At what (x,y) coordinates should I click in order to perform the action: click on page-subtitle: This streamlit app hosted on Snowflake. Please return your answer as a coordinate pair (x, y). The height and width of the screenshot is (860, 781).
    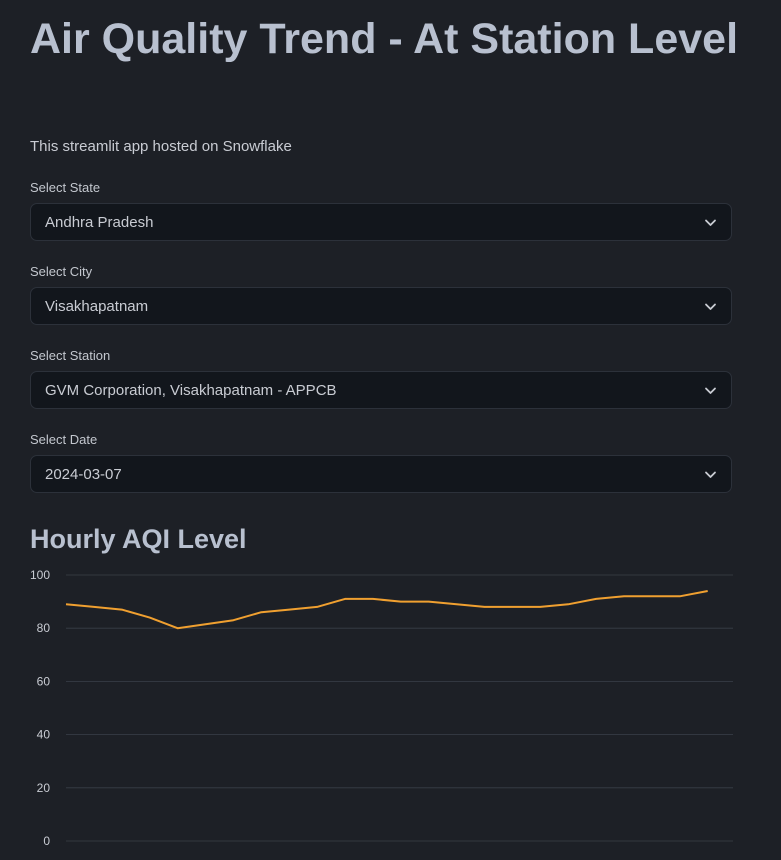
    Looking at the image, I should click on (161, 146).